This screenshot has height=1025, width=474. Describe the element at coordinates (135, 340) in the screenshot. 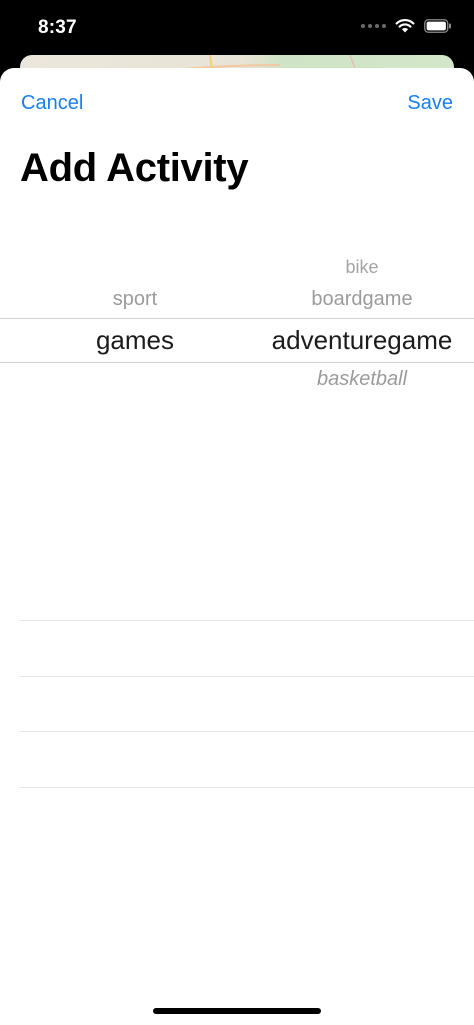

I see `picker-category-selected: games` at that location.